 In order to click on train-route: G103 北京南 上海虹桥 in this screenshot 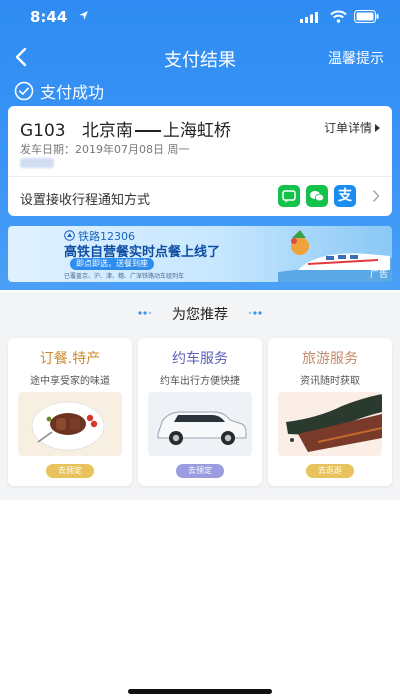, I will do `click(125, 128)`.